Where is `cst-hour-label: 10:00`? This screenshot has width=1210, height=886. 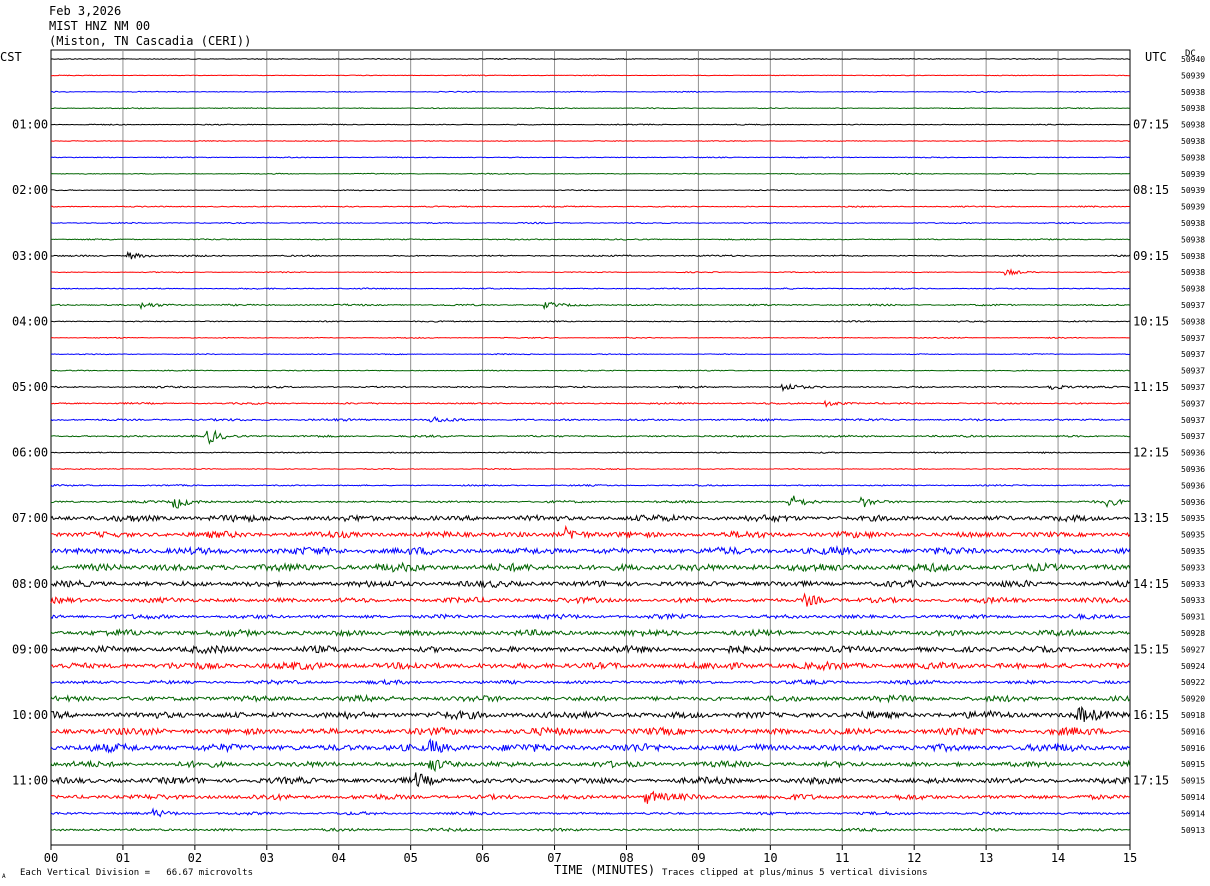
cst-hour-label: 10:00 is located at coordinates (30, 715).